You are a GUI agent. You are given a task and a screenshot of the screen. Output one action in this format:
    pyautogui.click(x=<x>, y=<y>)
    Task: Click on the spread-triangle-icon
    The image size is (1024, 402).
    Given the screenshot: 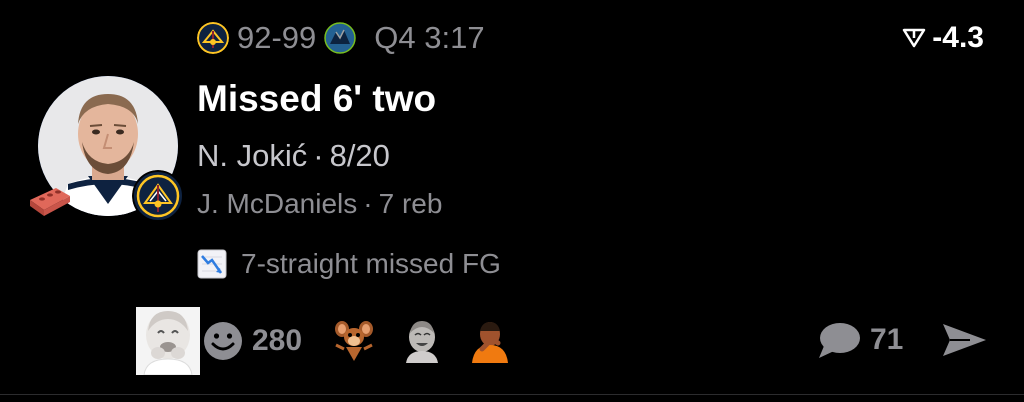 What is the action you would take?
    pyautogui.click(x=914, y=38)
    